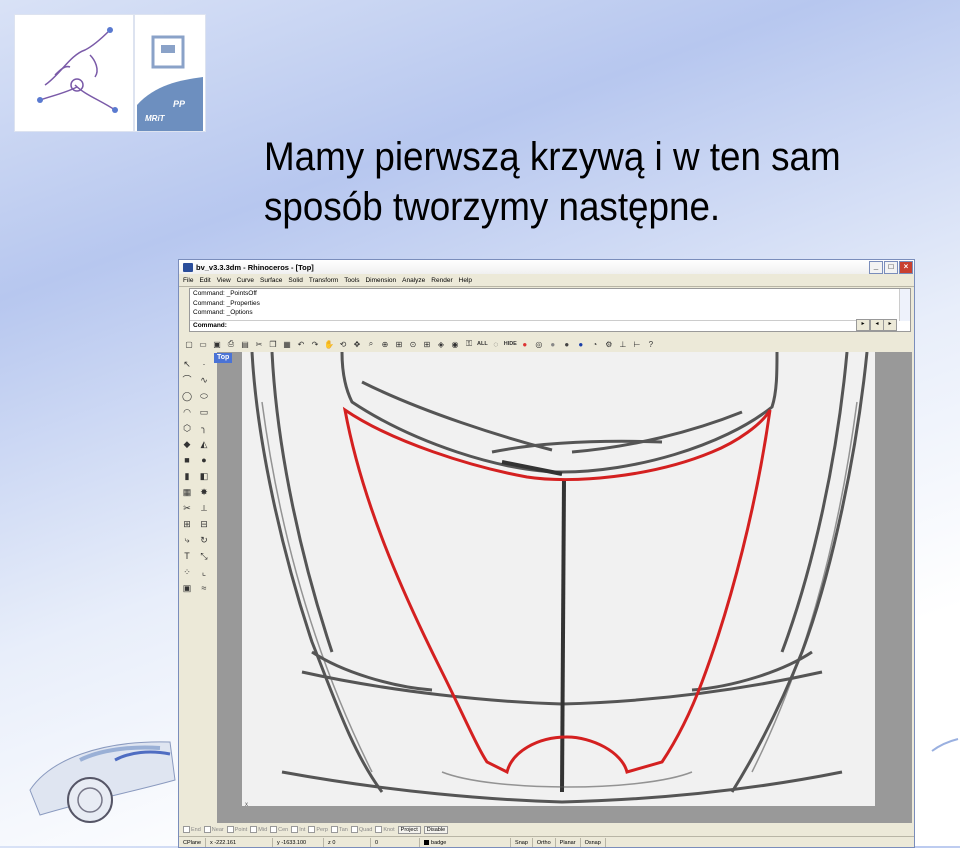  I want to click on snap-toggle: Snap, so click(522, 842).